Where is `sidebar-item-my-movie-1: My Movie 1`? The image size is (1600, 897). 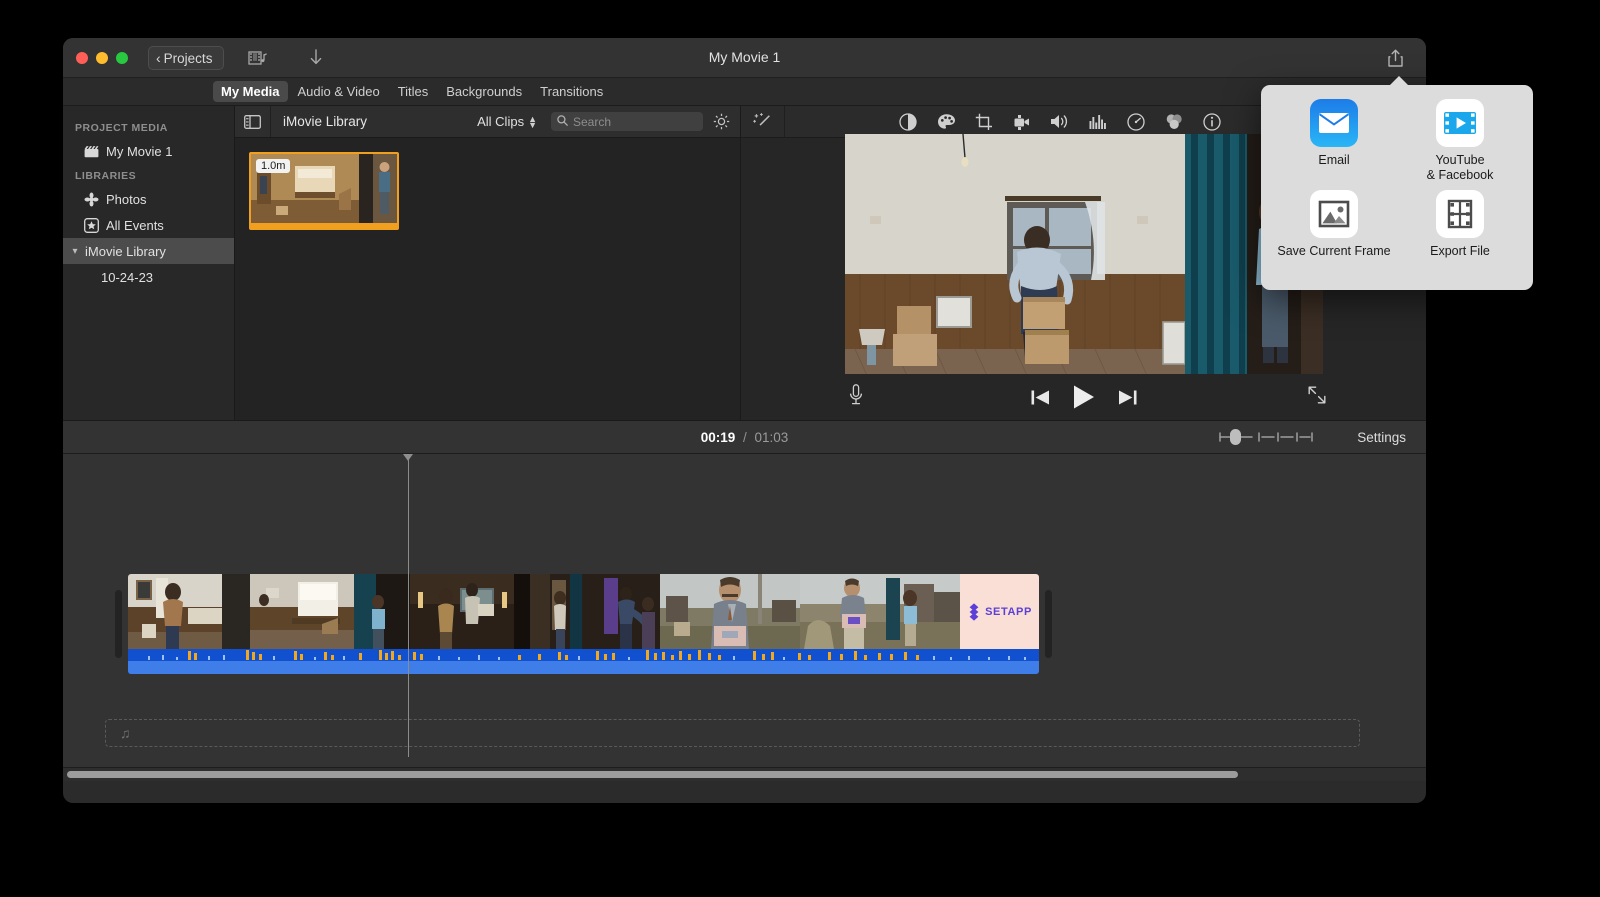
sidebar-item-my-movie-1: My Movie 1 is located at coordinates (148, 151).